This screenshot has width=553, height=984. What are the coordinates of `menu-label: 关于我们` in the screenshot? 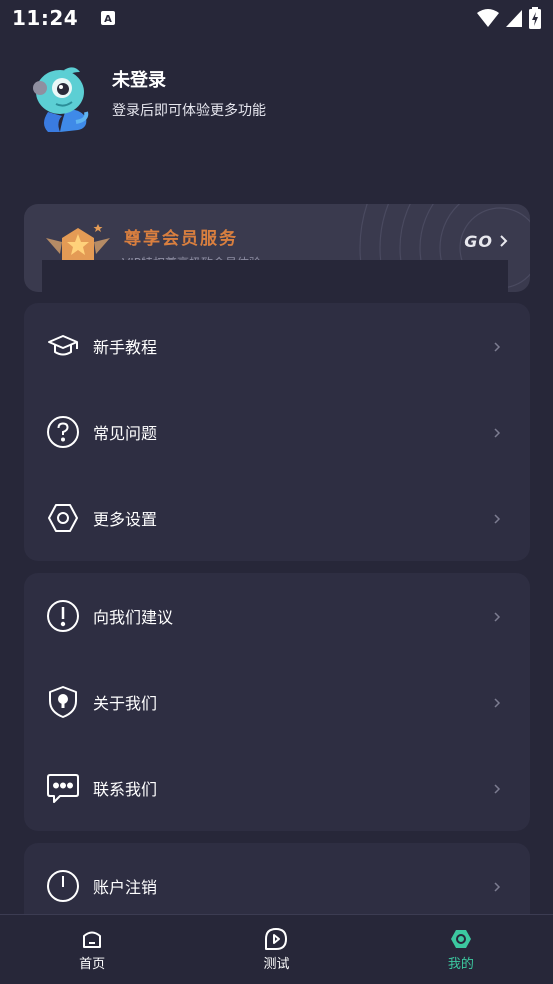 It's located at (125, 703).